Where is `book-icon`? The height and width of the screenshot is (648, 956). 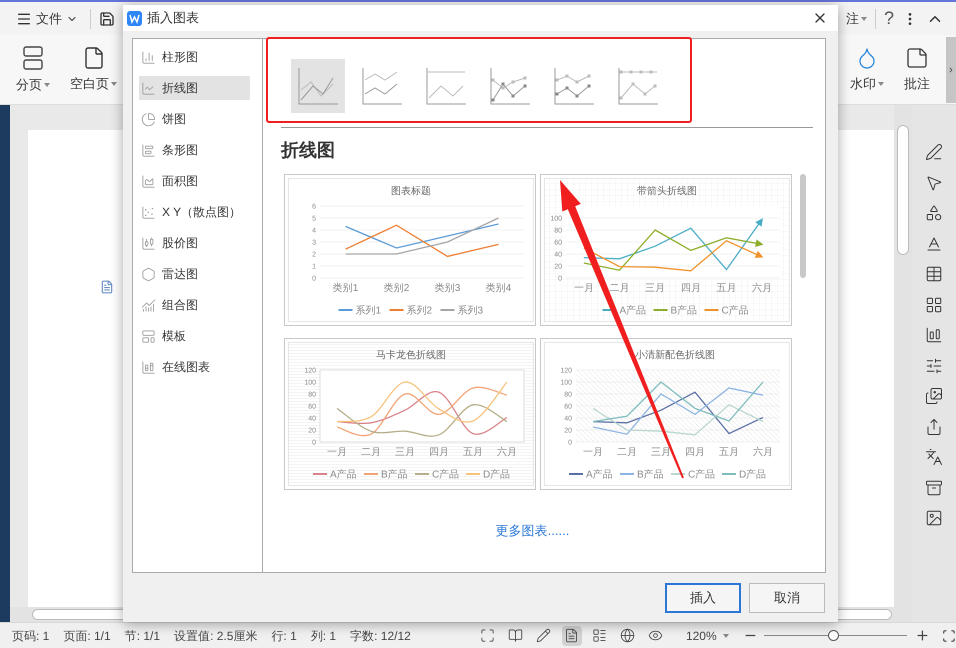 book-icon is located at coordinates (516, 635).